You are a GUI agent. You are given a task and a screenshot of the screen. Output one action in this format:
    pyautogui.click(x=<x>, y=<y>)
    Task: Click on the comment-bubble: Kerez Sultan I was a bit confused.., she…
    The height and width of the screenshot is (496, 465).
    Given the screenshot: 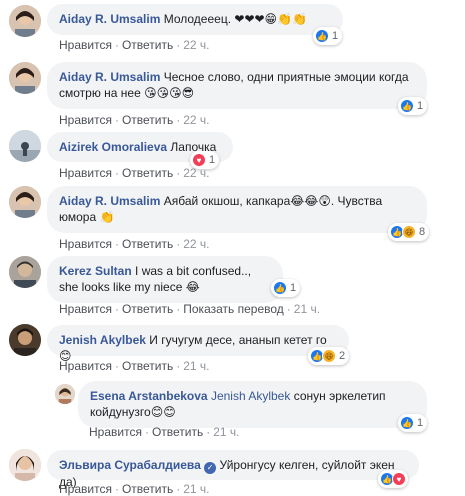 What is the action you would take?
    pyautogui.click(x=165, y=279)
    